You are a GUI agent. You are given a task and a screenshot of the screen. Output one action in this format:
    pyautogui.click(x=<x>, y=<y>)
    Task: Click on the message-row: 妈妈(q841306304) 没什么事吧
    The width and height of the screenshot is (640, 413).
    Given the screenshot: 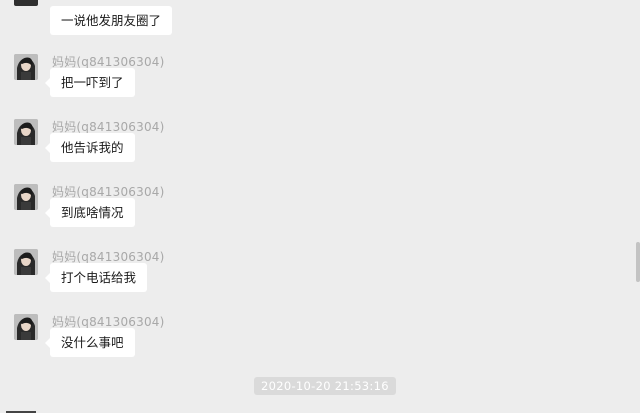 What is the action you would take?
    pyautogui.click(x=294, y=344)
    